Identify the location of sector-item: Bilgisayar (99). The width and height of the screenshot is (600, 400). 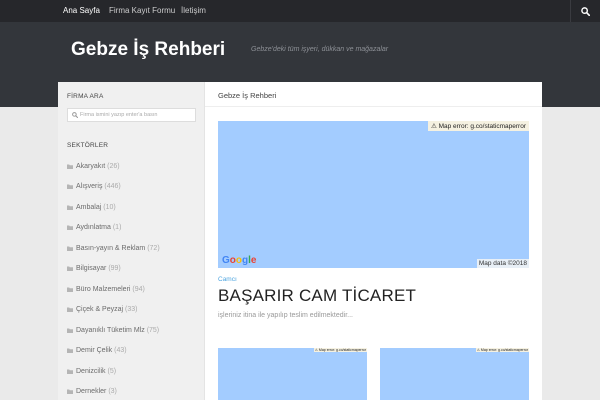
(134, 269).